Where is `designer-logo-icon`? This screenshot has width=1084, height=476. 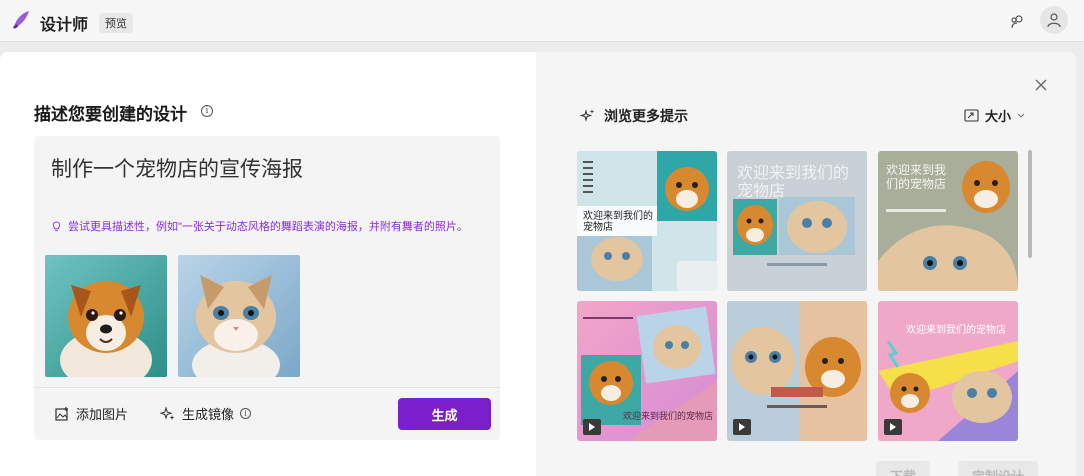 designer-logo-icon is located at coordinates (21, 20).